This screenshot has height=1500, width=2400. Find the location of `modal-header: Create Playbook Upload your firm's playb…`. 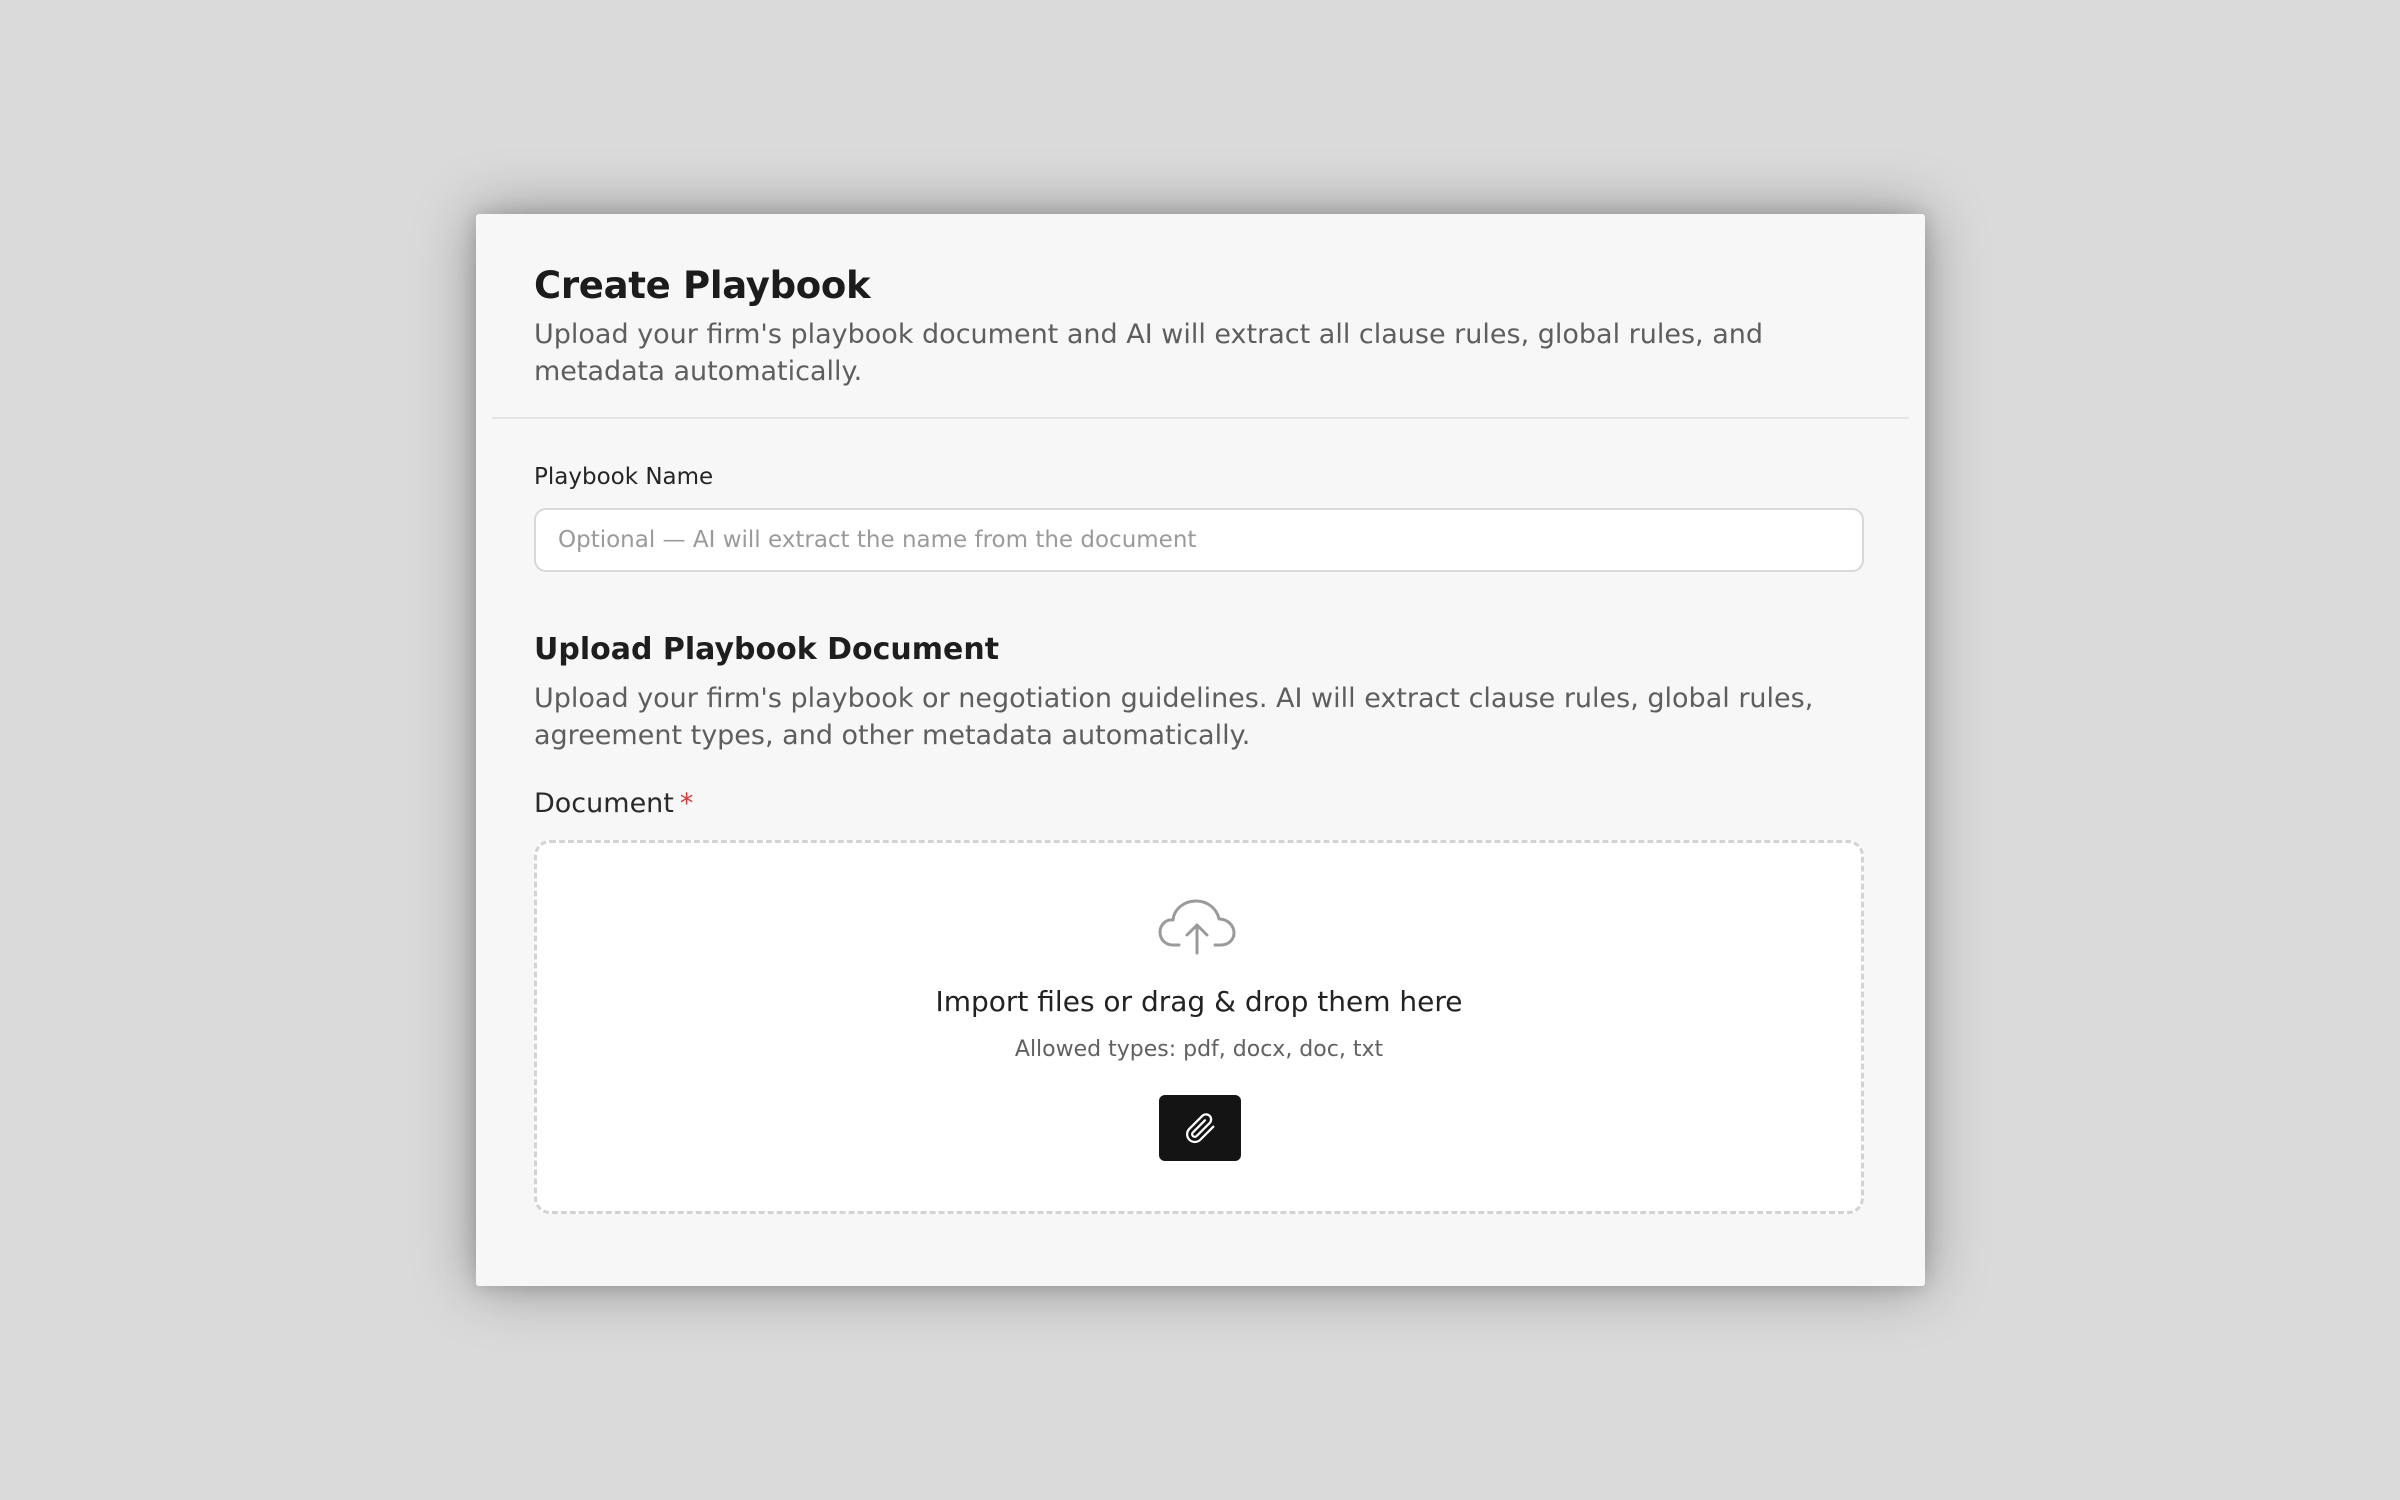

modal-header: Create Playbook Upload your firm's playb… is located at coordinates (1200, 302).